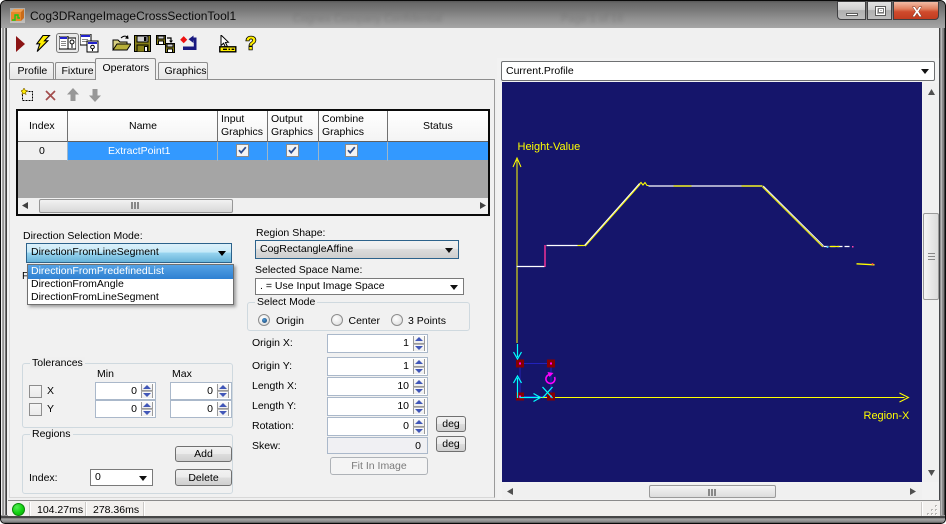  I want to click on svg-text: Region-X, so click(886, 416).